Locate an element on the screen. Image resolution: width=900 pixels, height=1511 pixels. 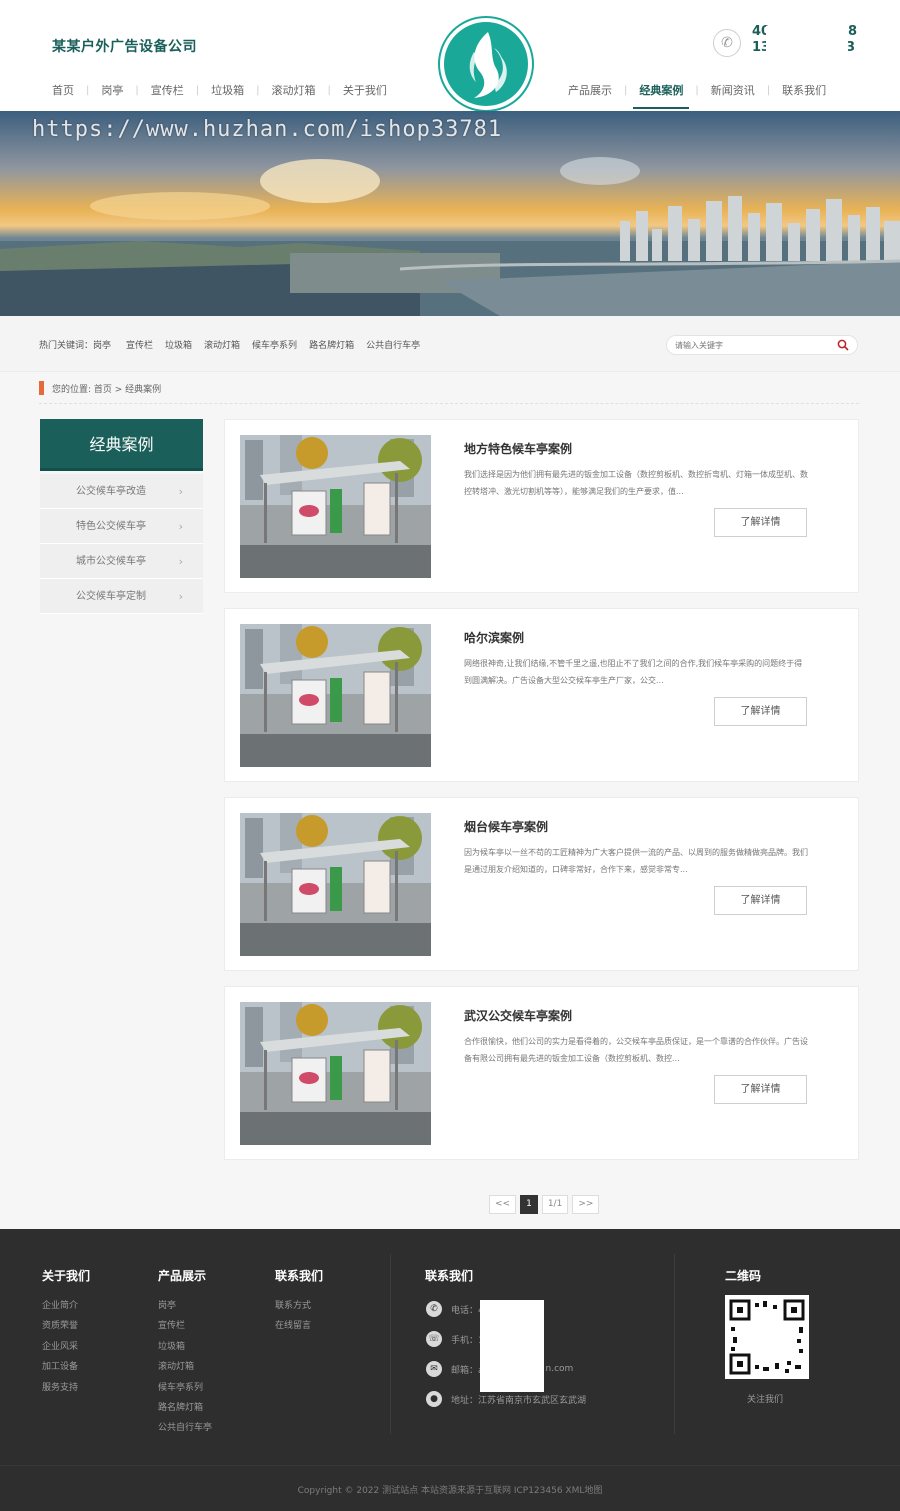
nav-news: 新闻资讯 is located at coordinates (733, 90).